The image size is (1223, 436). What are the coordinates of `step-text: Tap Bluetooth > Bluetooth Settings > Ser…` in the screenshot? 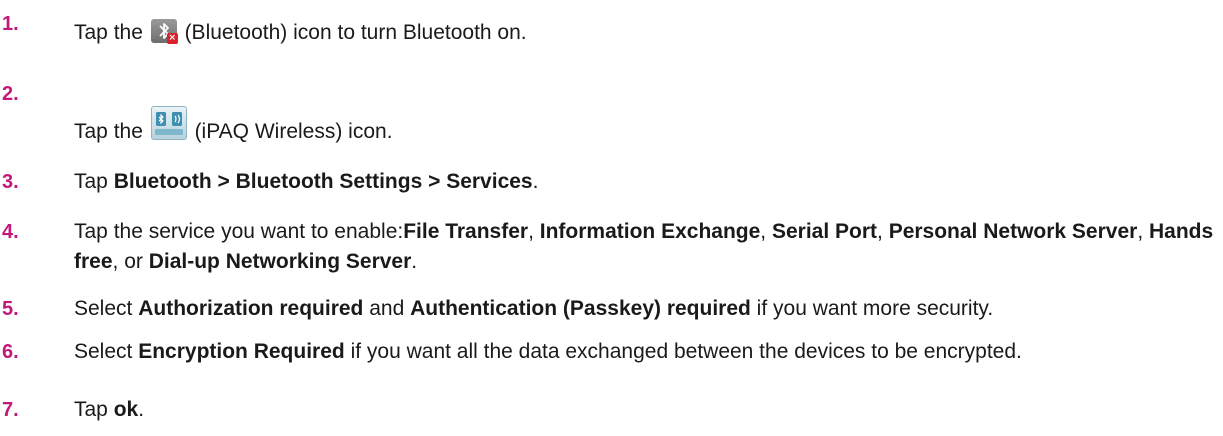 It's located at (644, 182).